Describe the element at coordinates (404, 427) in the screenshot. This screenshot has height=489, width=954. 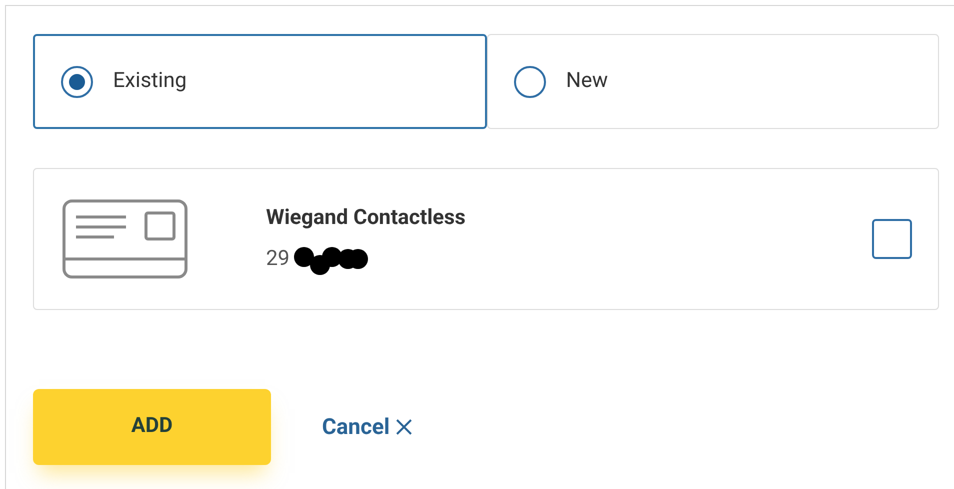
I see `close-icon` at that location.